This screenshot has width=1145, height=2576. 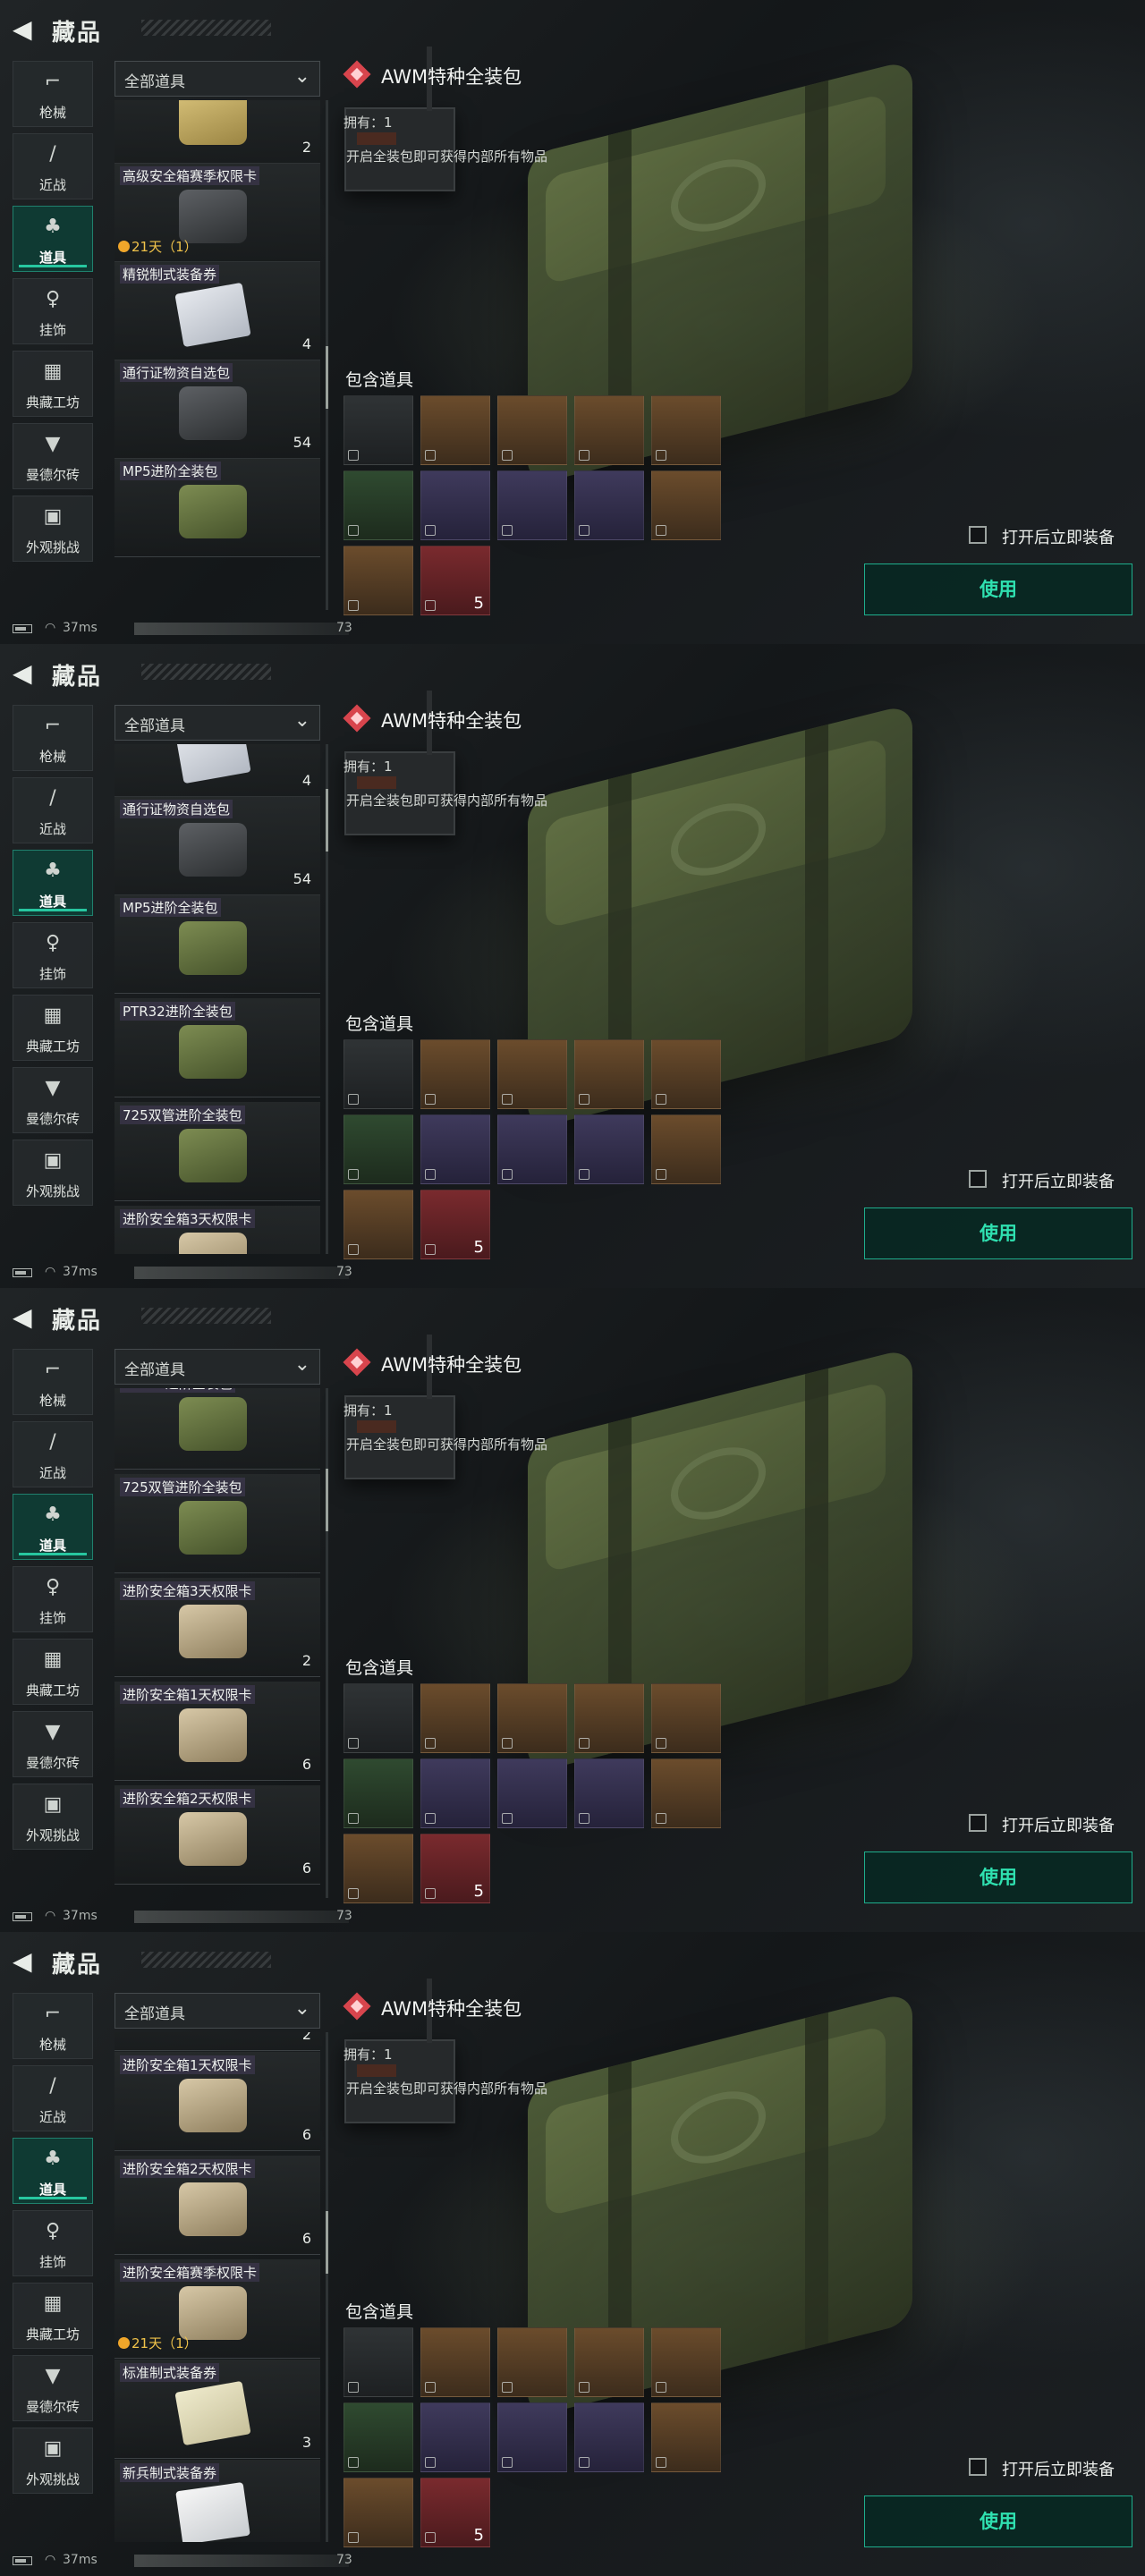 What do you see at coordinates (217, 2309) in the screenshot?
I see `list-item: 进阶安全箱赛季权限卡 21天（1）` at bounding box center [217, 2309].